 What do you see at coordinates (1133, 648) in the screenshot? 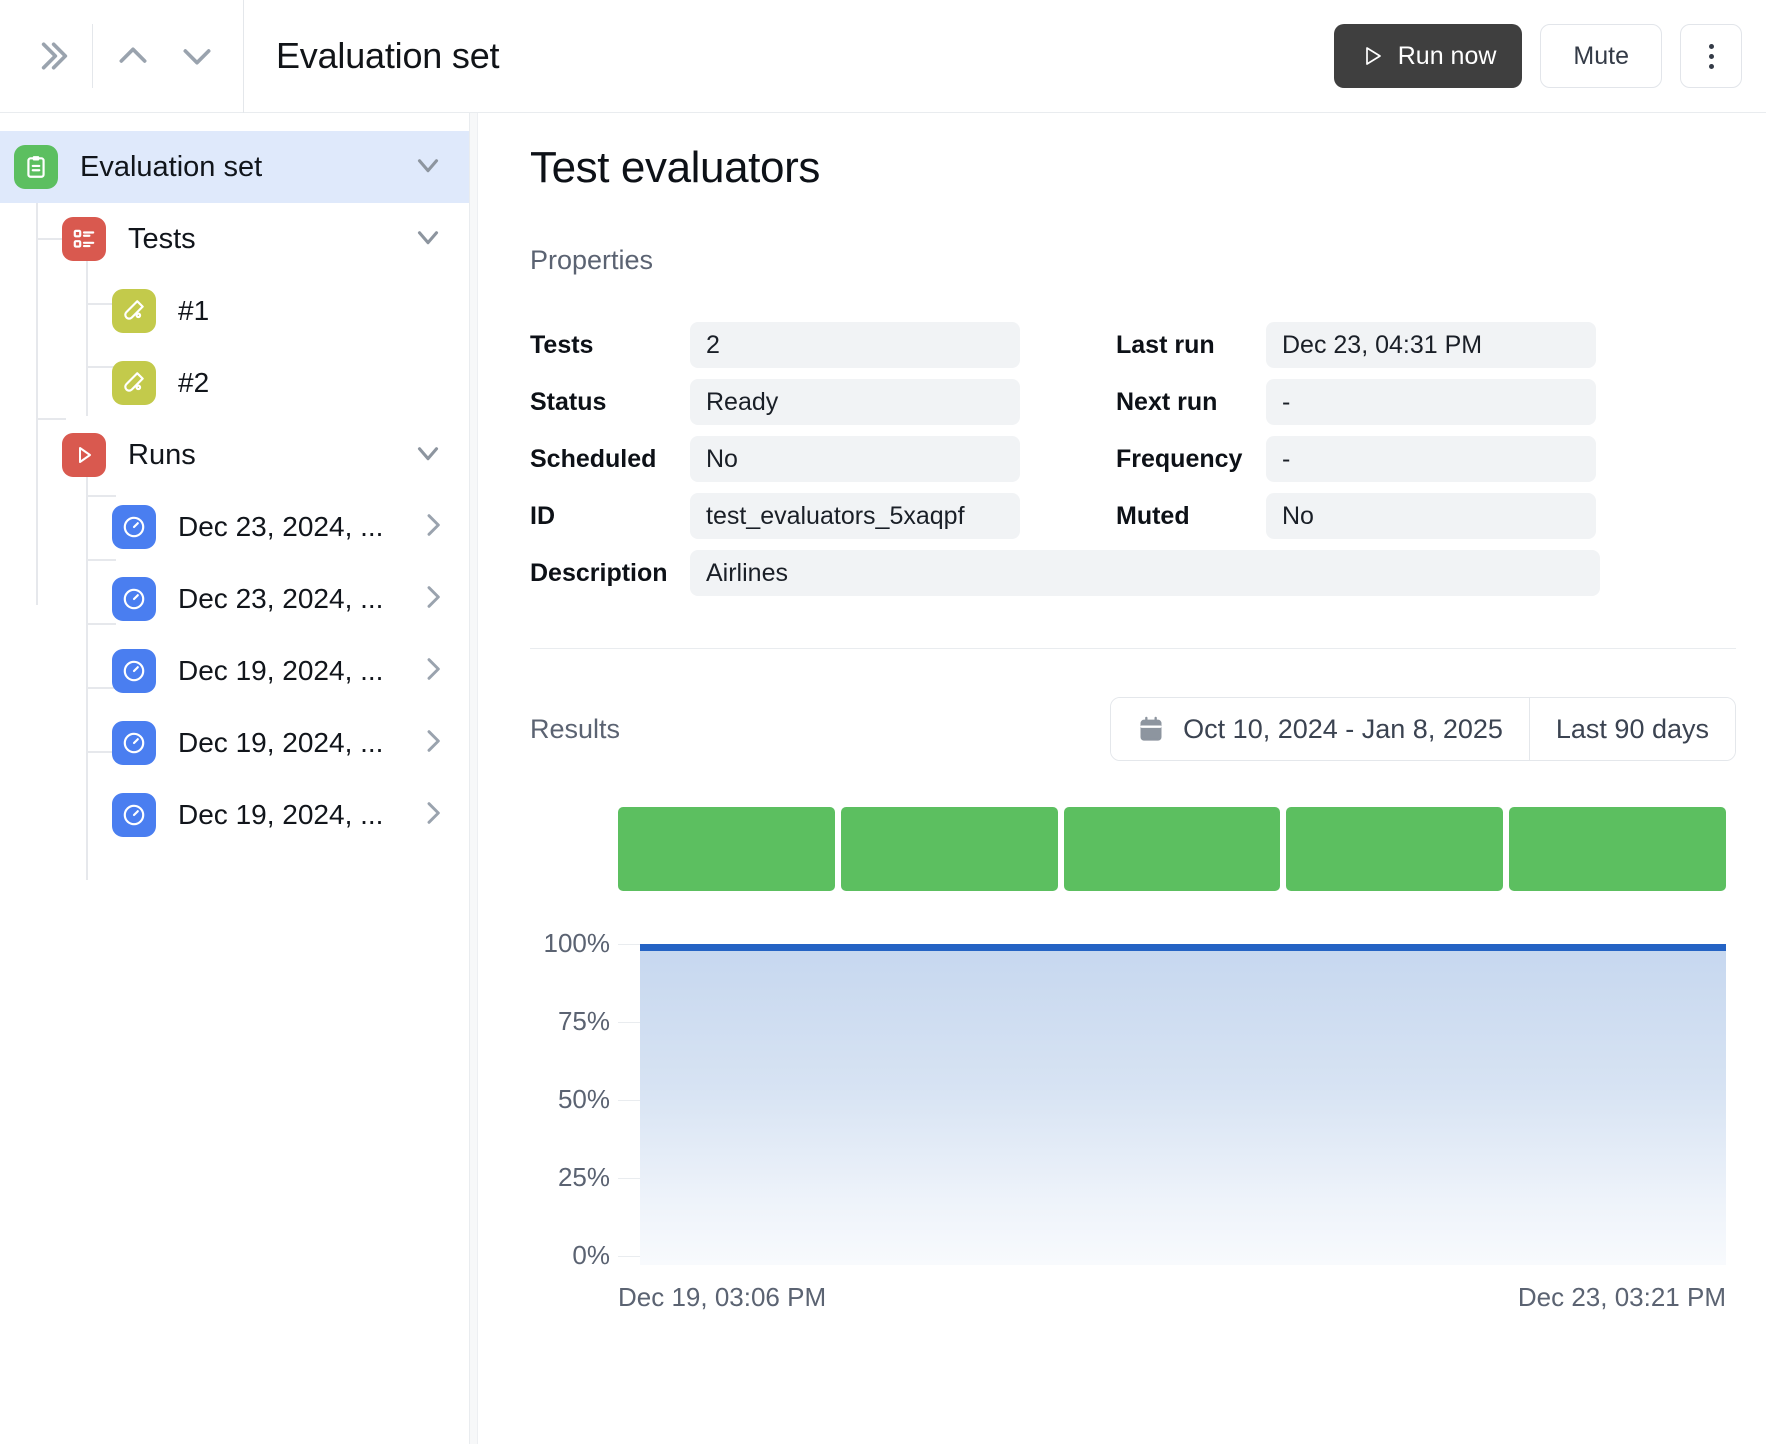
I see `section-divider` at bounding box center [1133, 648].